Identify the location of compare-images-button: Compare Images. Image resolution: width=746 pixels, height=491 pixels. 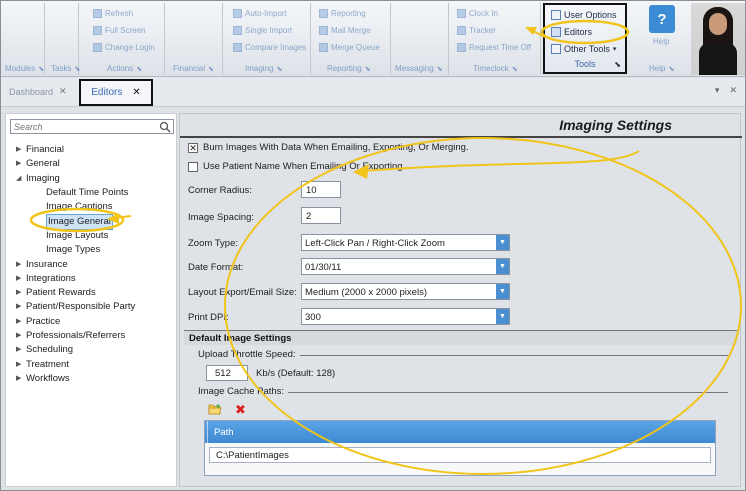
(269, 47).